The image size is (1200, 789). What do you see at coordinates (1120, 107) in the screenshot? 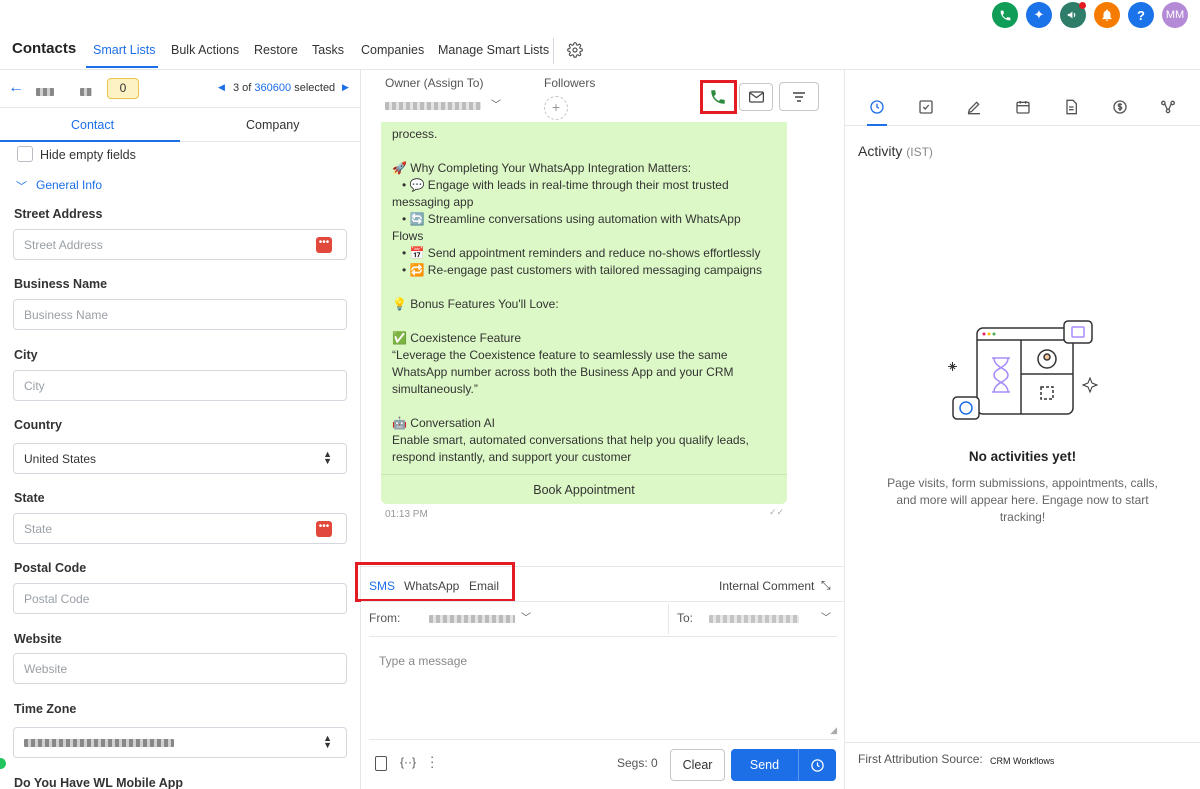
I see `dollar-icon` at bounding box center [1120, 107].